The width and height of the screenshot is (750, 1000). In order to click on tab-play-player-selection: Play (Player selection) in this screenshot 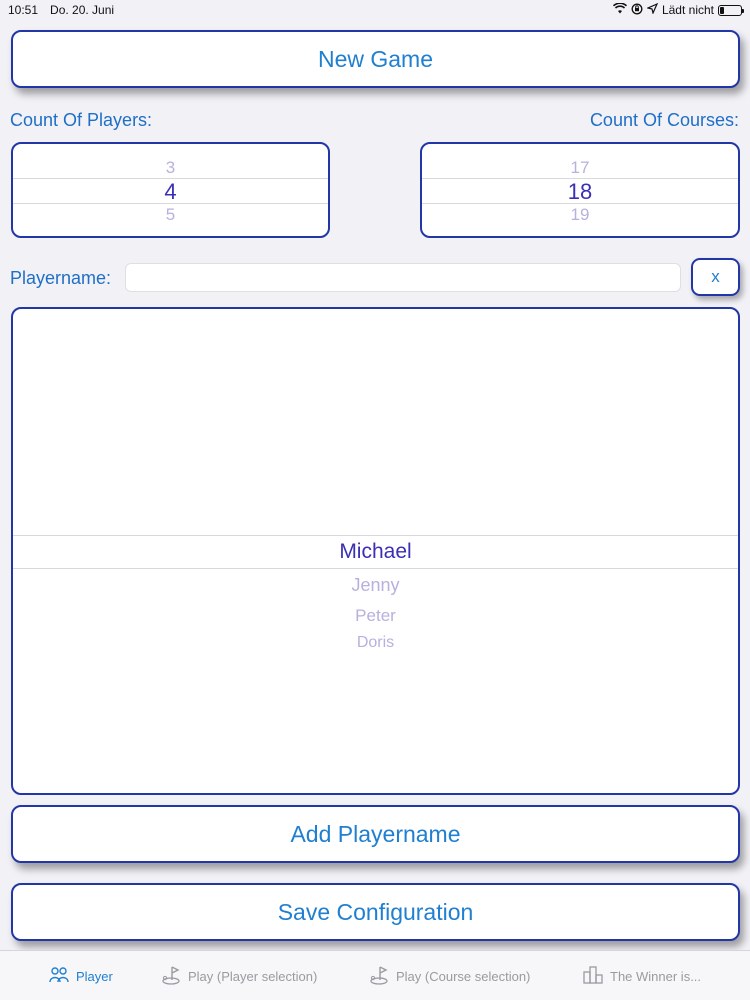, I will do `click(238, 975)`.